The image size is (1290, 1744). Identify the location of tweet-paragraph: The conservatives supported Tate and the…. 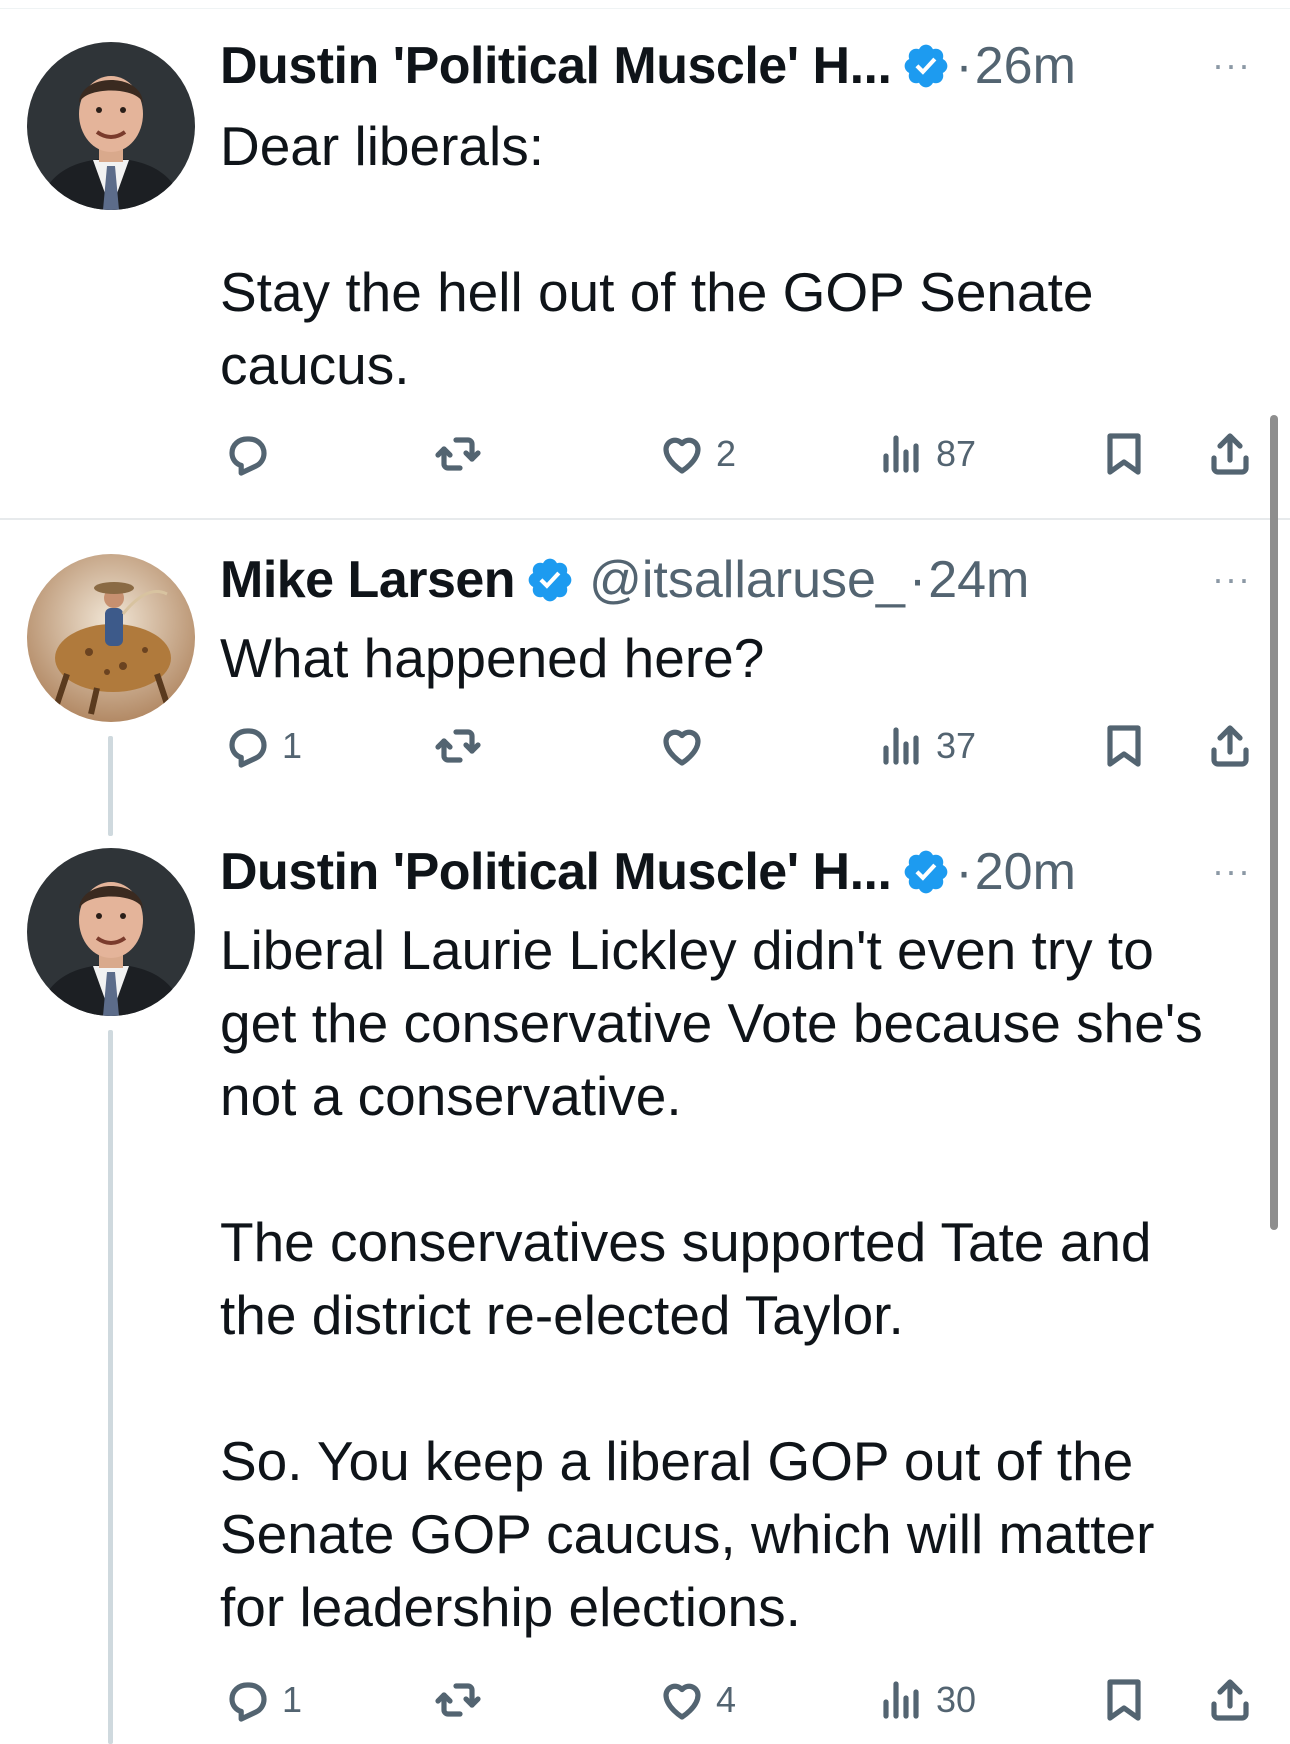
(686, 1278).